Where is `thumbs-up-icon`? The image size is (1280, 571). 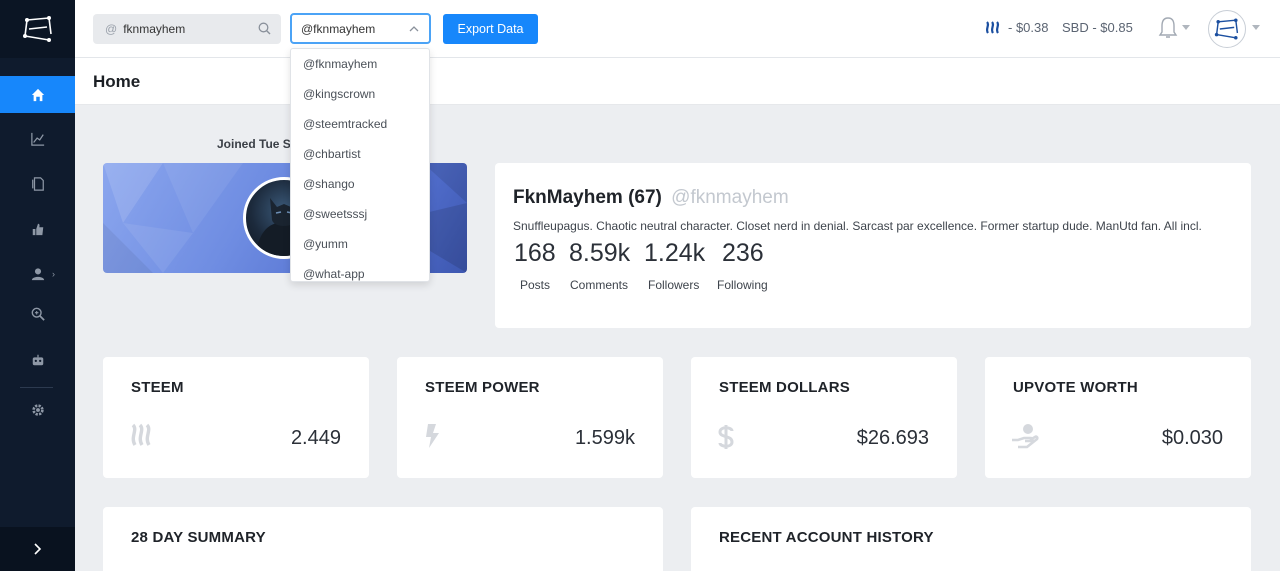 thumbs-up-icon is located at coordinates (37, 229).